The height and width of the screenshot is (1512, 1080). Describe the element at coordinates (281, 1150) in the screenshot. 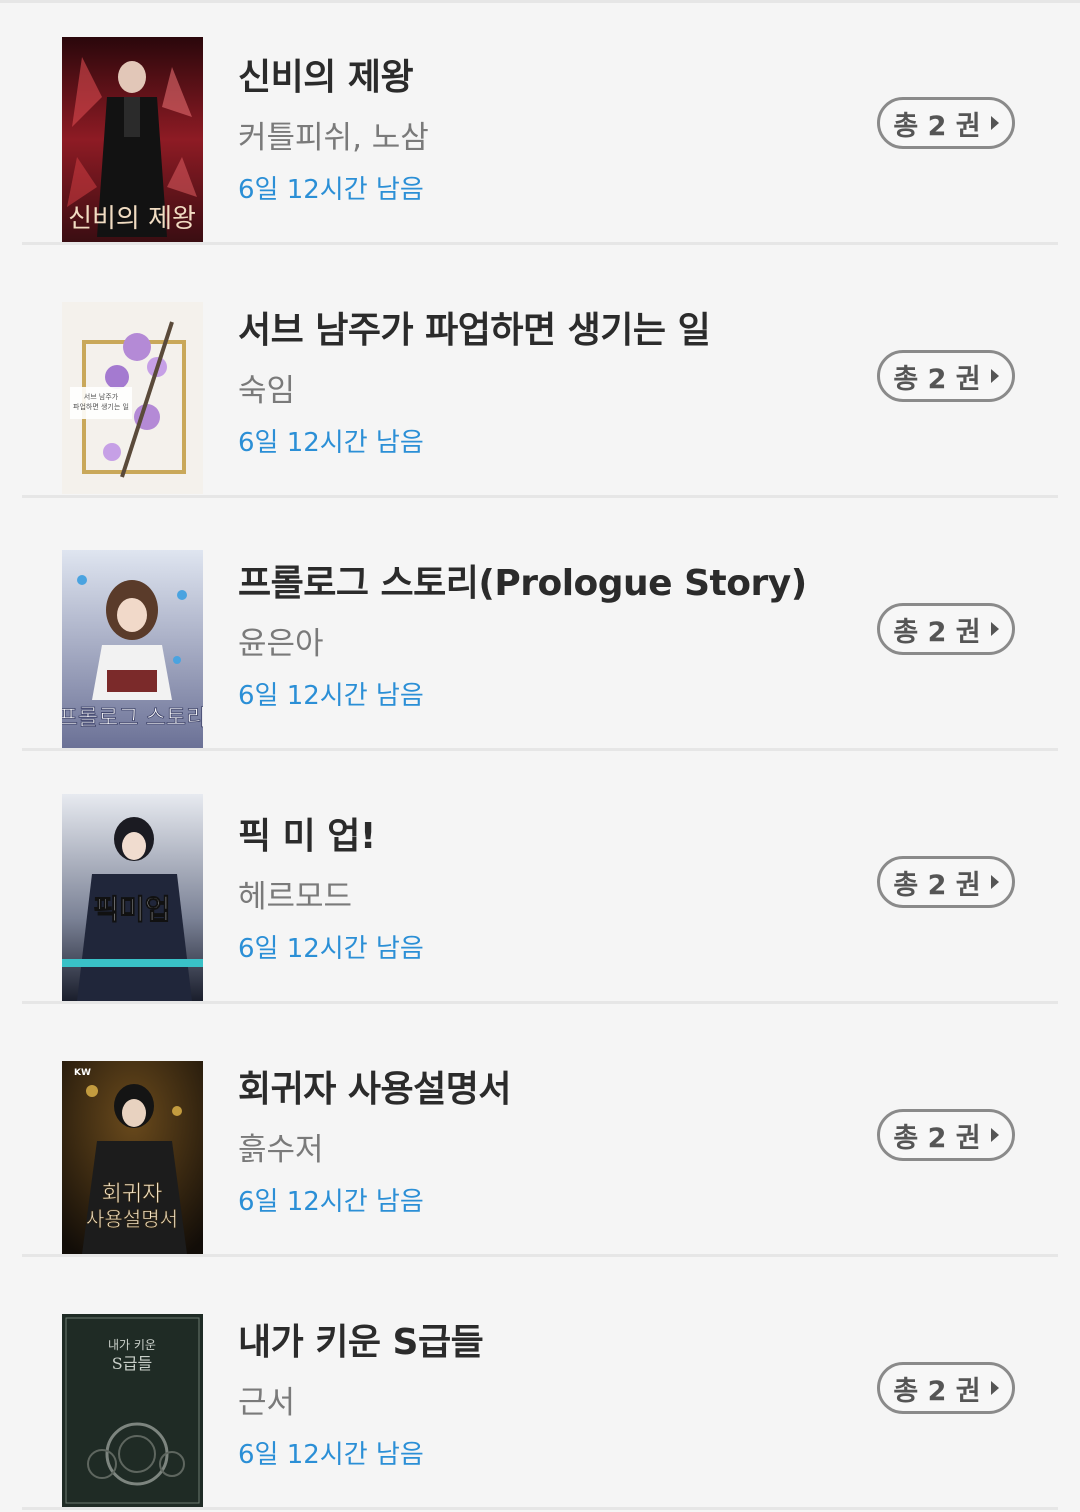

I see `book-author: 흙수저` at that location.